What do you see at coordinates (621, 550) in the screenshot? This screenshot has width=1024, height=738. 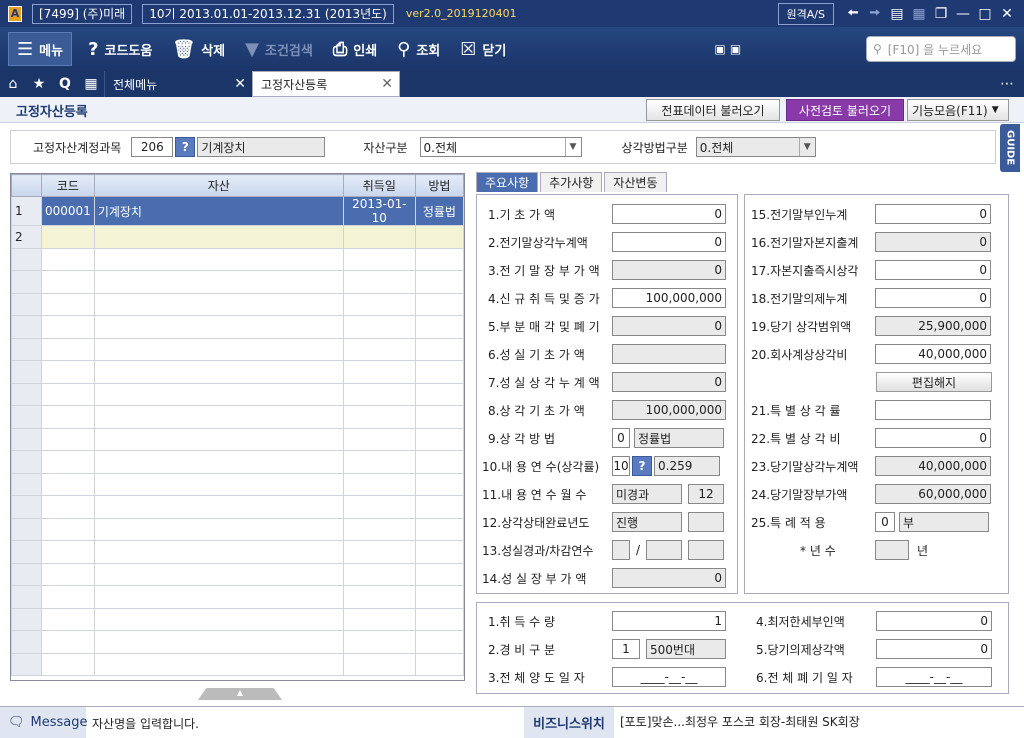 I see `faithful-elapsed-input` at bounding box center [621, 550].